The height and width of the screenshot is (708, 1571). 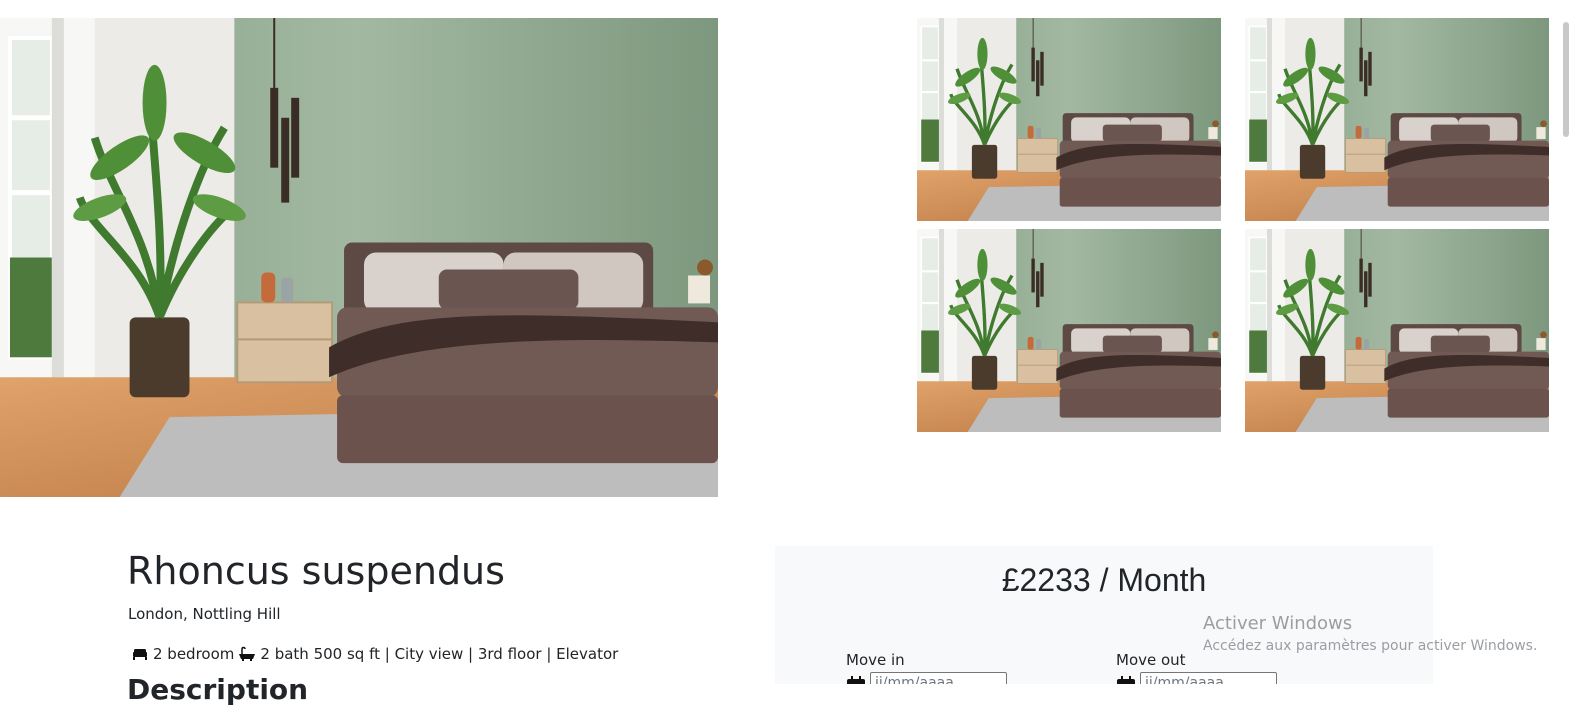 I want to click on move-out-label: Move out, so click(x=1151, y=660).